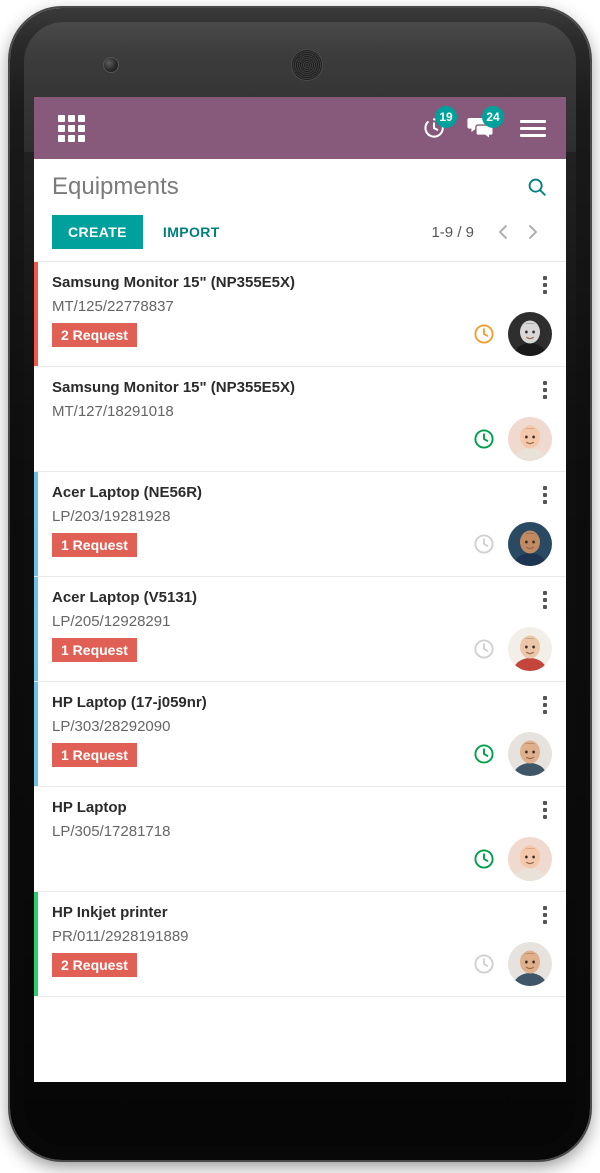 The image size is (600, 1173). What do you see at coordinates (129, 702) in the screenshot?
I see `equipment-name: HP Laptop (17-j059nr)` at bounding box center [129, 702].